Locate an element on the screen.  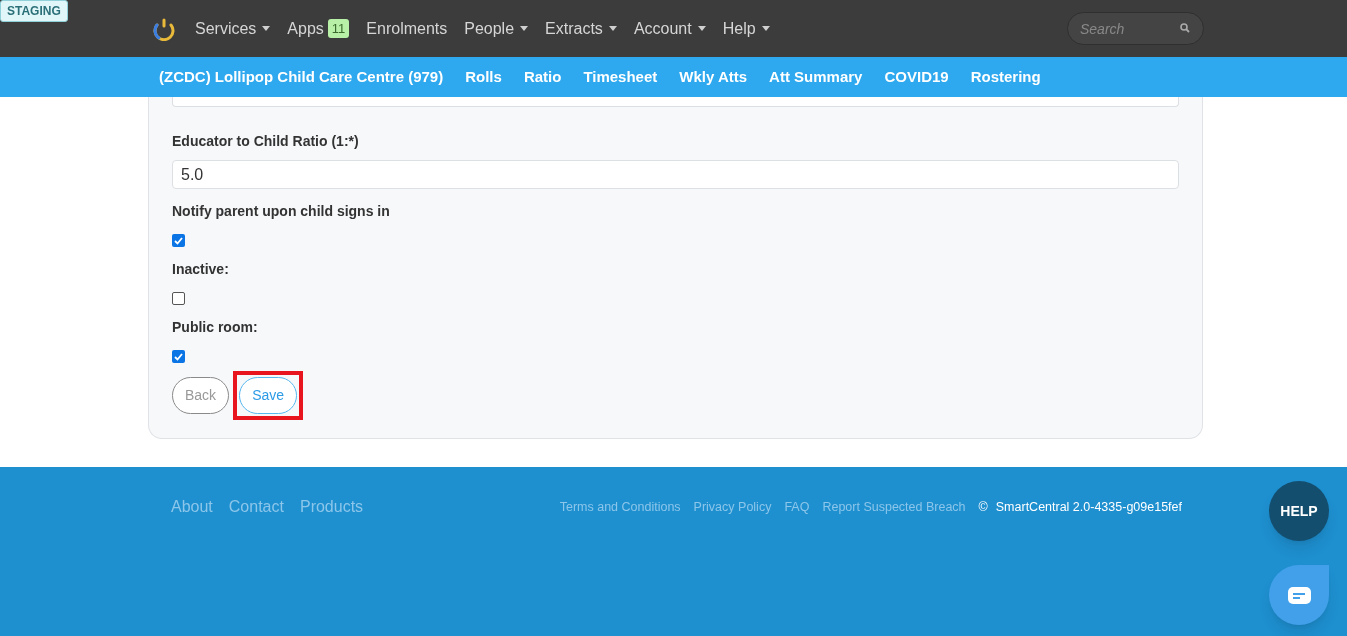
footer-link: Products is located at coordinates (331, 507).